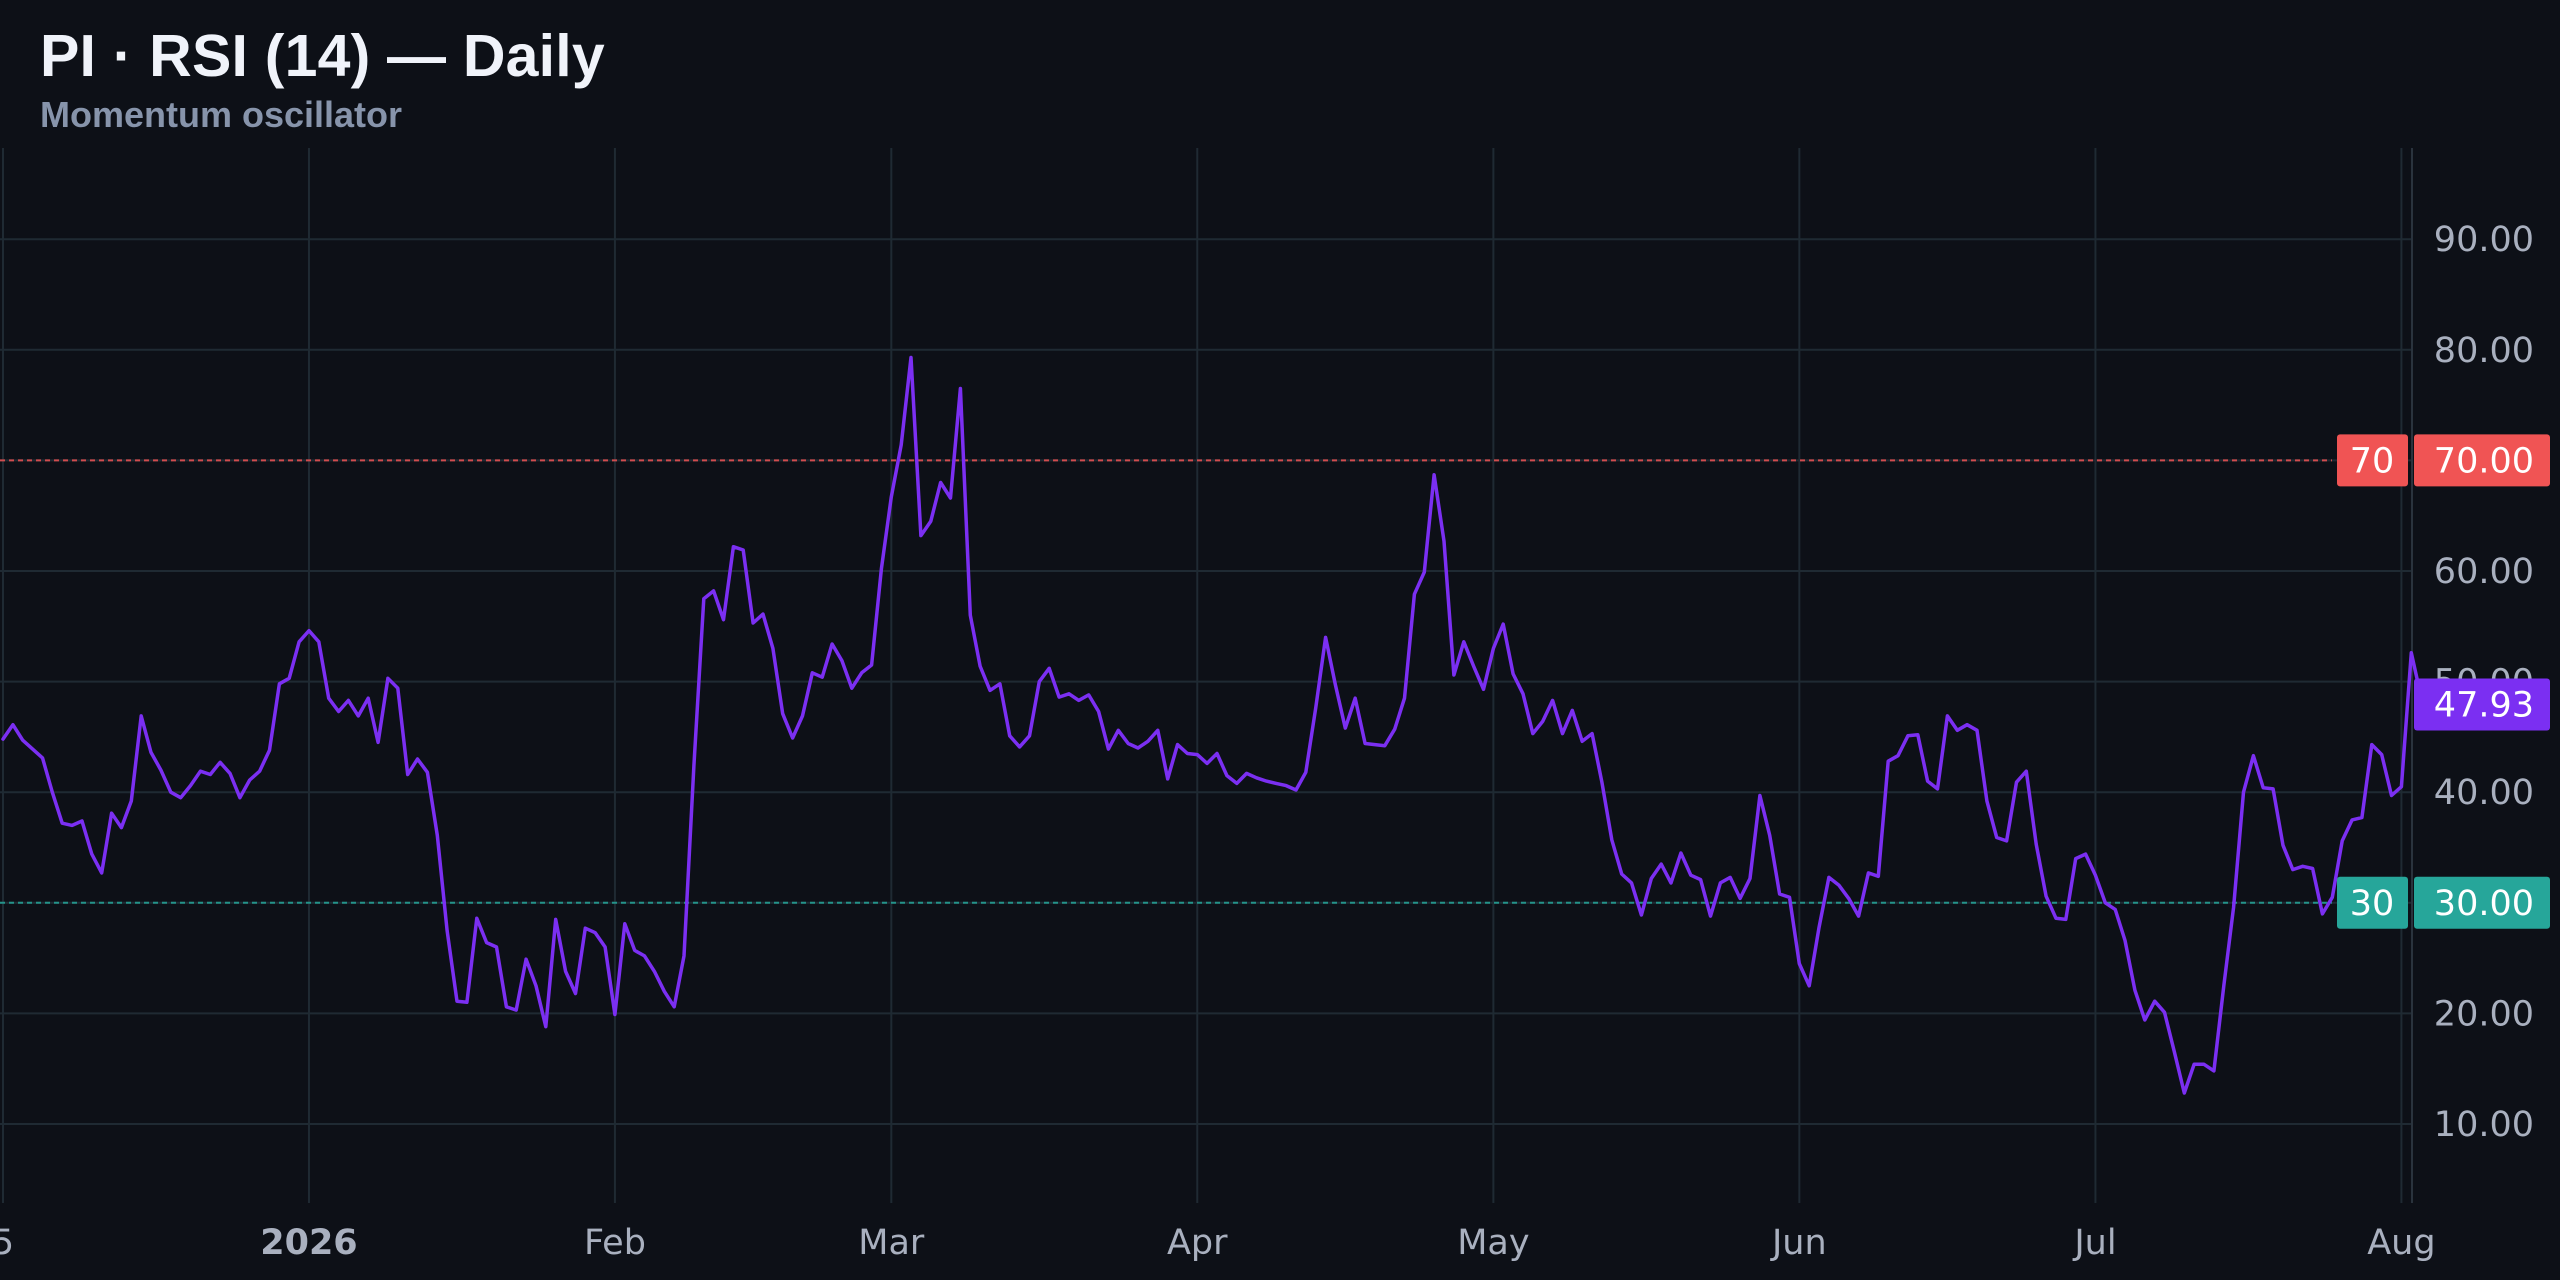  I want to click on oversold-axis-label: 30.00, so click(2484, 904).